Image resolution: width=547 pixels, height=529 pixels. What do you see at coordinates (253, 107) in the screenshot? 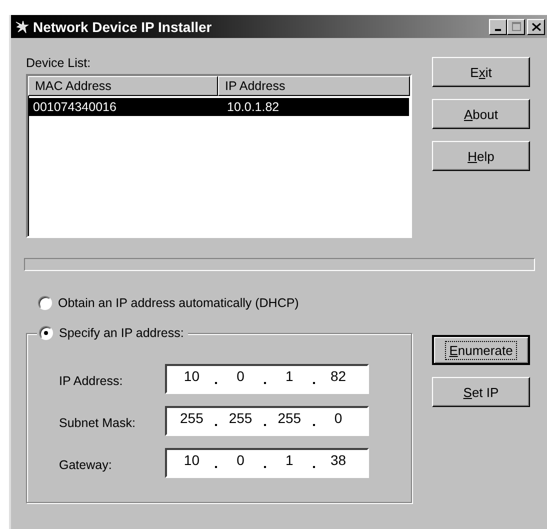
I see `table-cell-text: 10.0.1.82` at bounding box center [253, 107].